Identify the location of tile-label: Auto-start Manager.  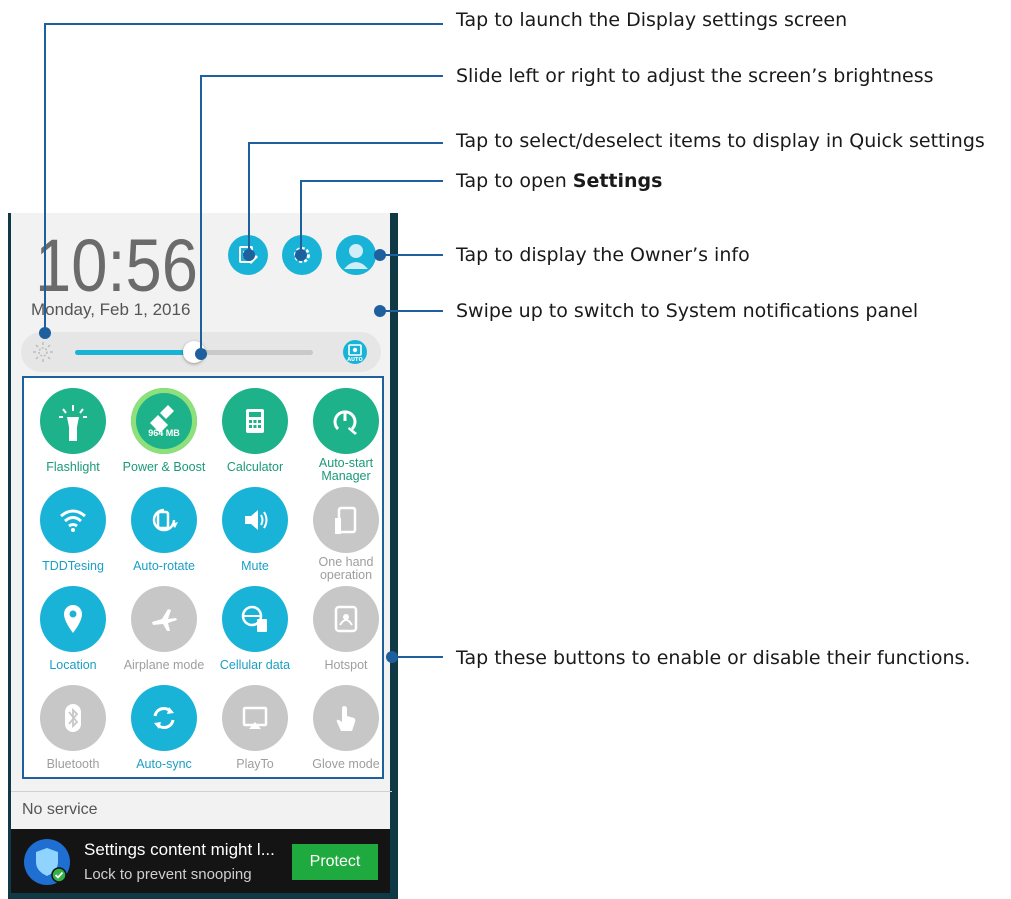
(346, 469).